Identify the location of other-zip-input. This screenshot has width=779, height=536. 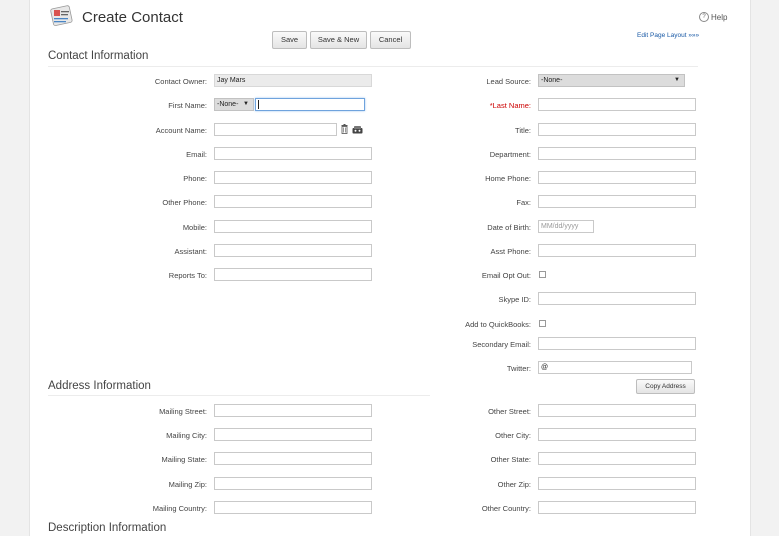
(617, 483).